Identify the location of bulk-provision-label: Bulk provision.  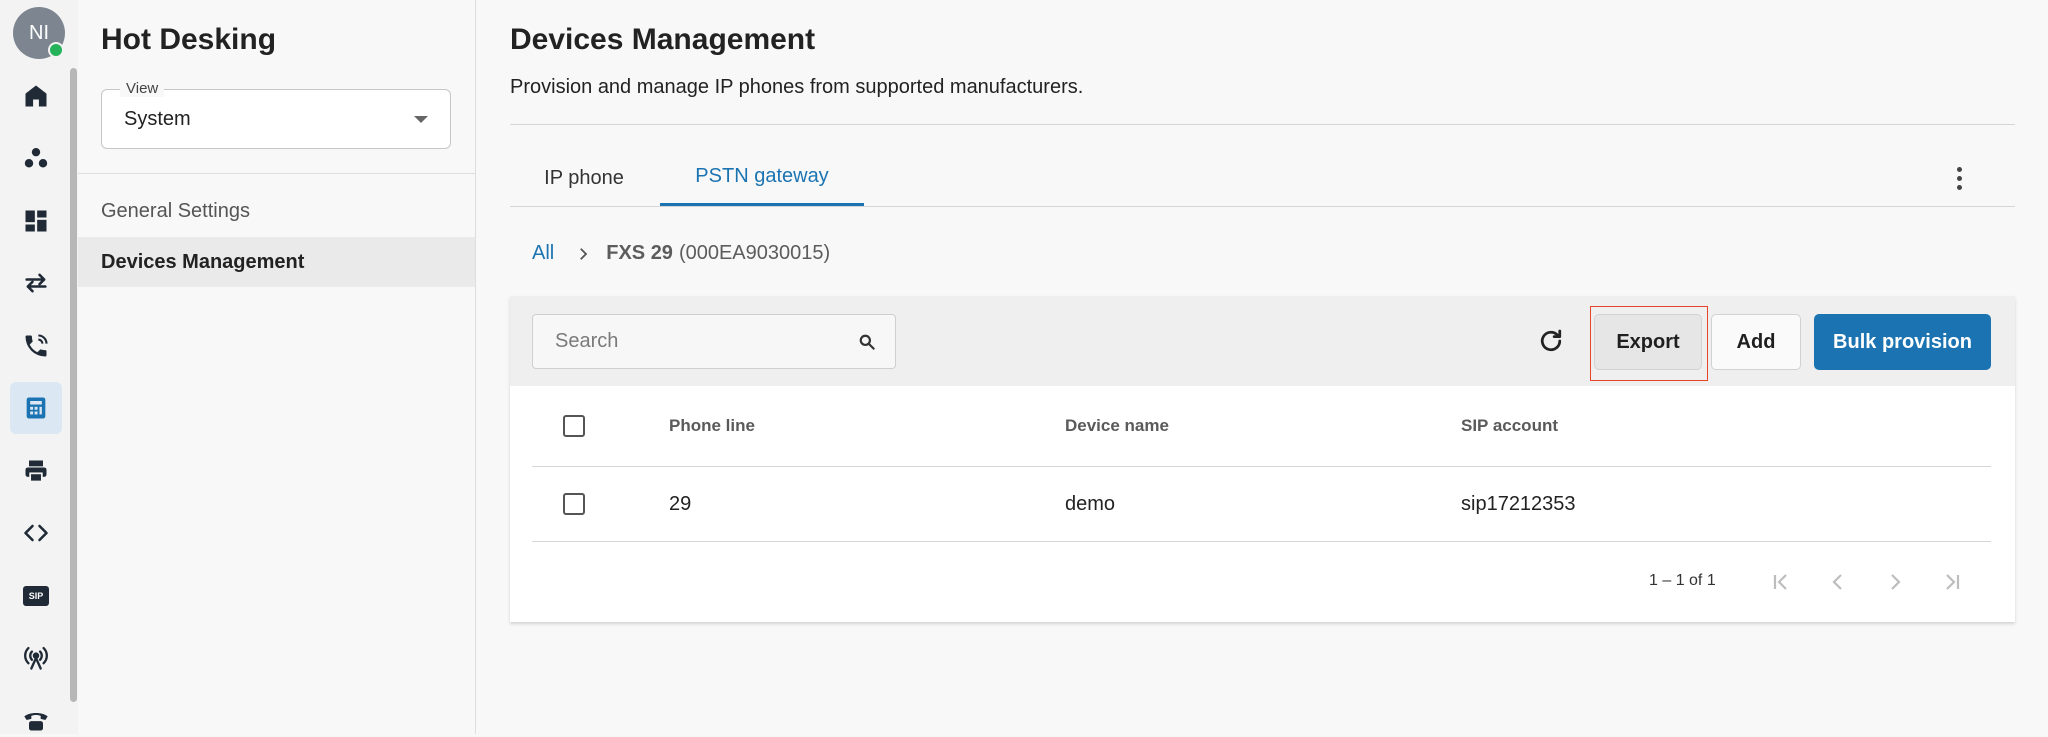
(1902, 341).